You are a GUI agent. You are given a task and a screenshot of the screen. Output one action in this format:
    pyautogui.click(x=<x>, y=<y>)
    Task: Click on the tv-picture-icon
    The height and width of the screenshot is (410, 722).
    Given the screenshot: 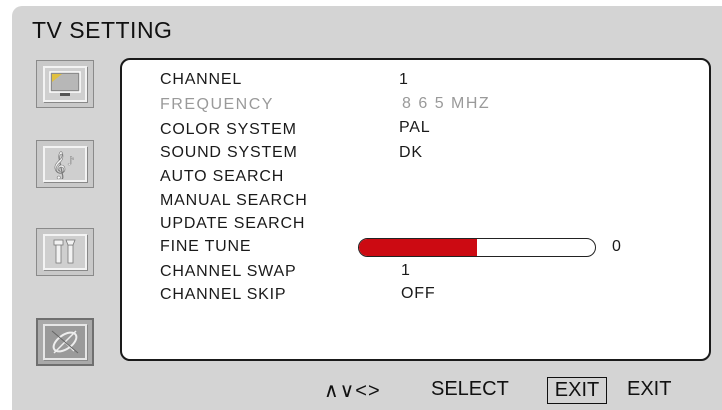 What is the action you would take?
    pyautogui.click(x=65, y=84)
    